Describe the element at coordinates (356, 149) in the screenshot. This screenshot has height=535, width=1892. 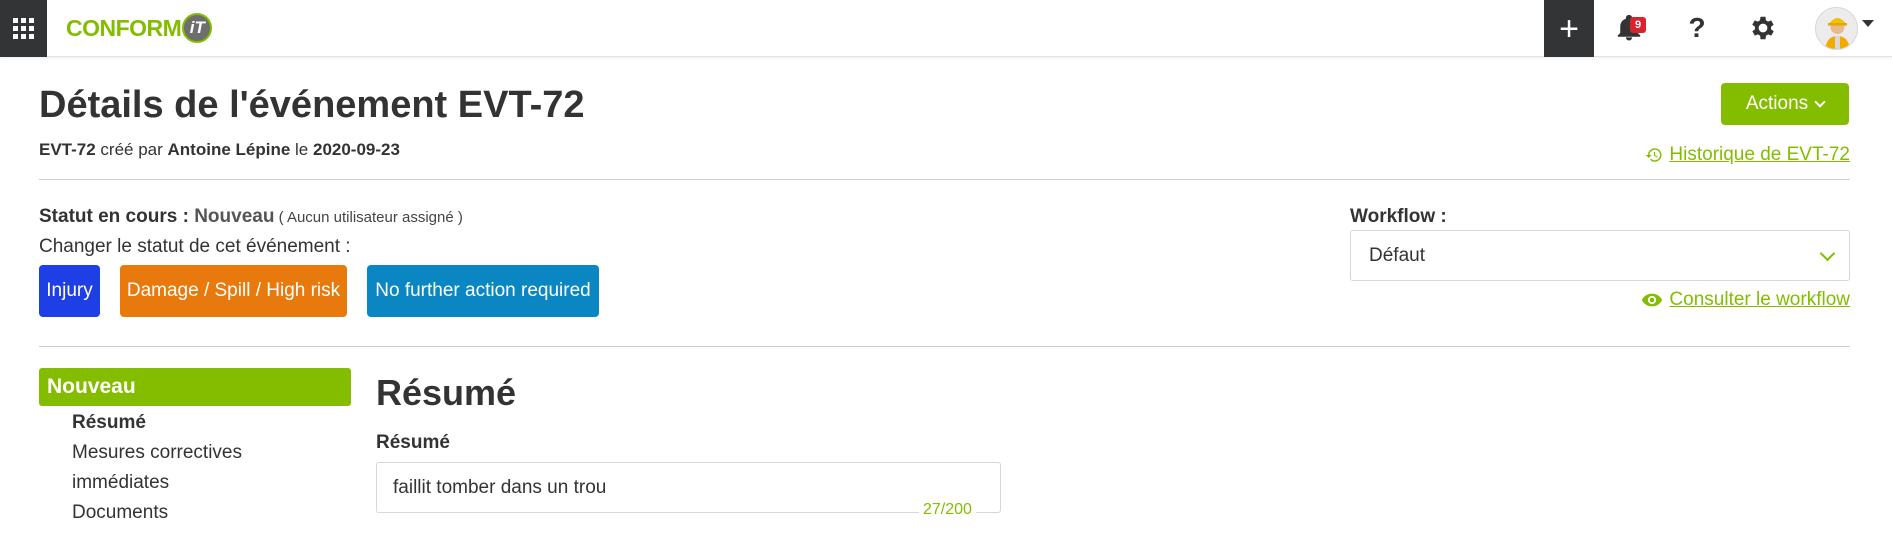
I see `event-date: 2020-09-23` at that location.